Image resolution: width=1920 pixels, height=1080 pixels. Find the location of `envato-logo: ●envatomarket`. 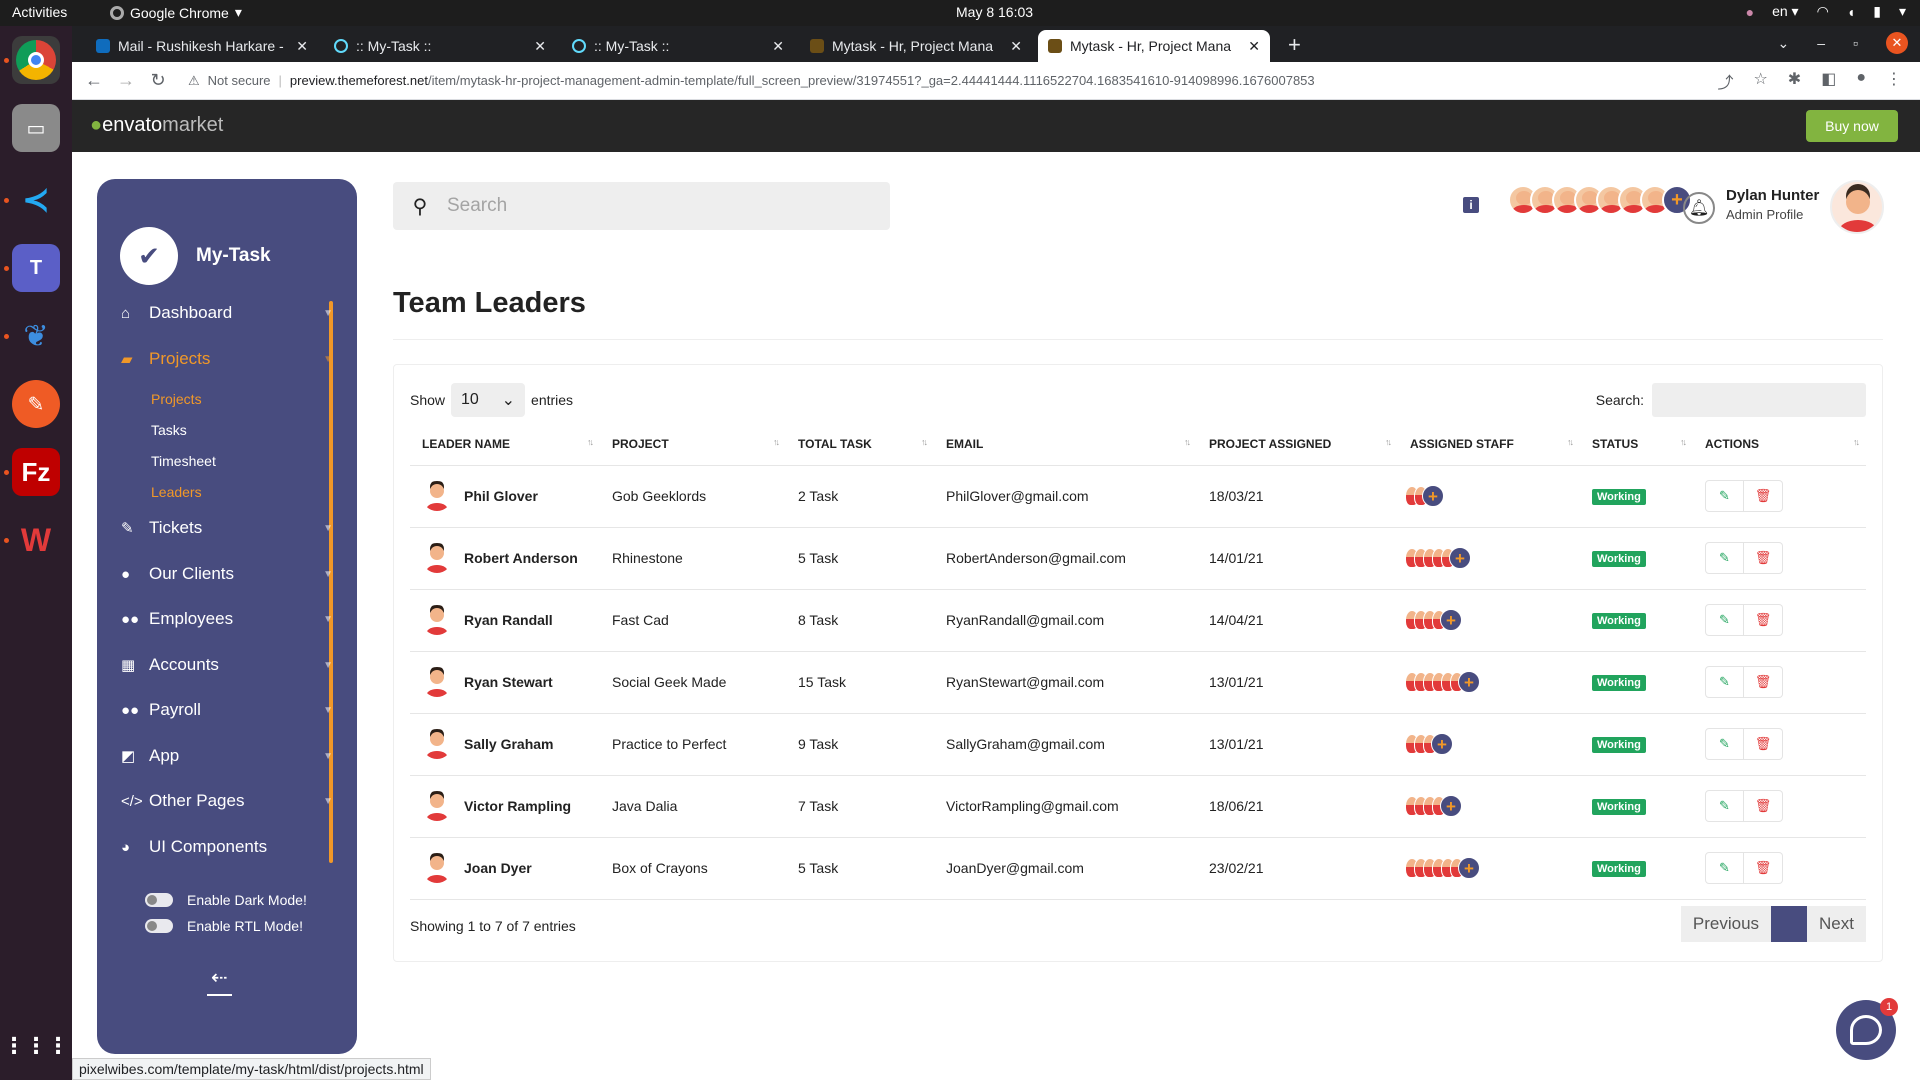

envato-logo: ●envatomarket is located at coordinates (156, 125).